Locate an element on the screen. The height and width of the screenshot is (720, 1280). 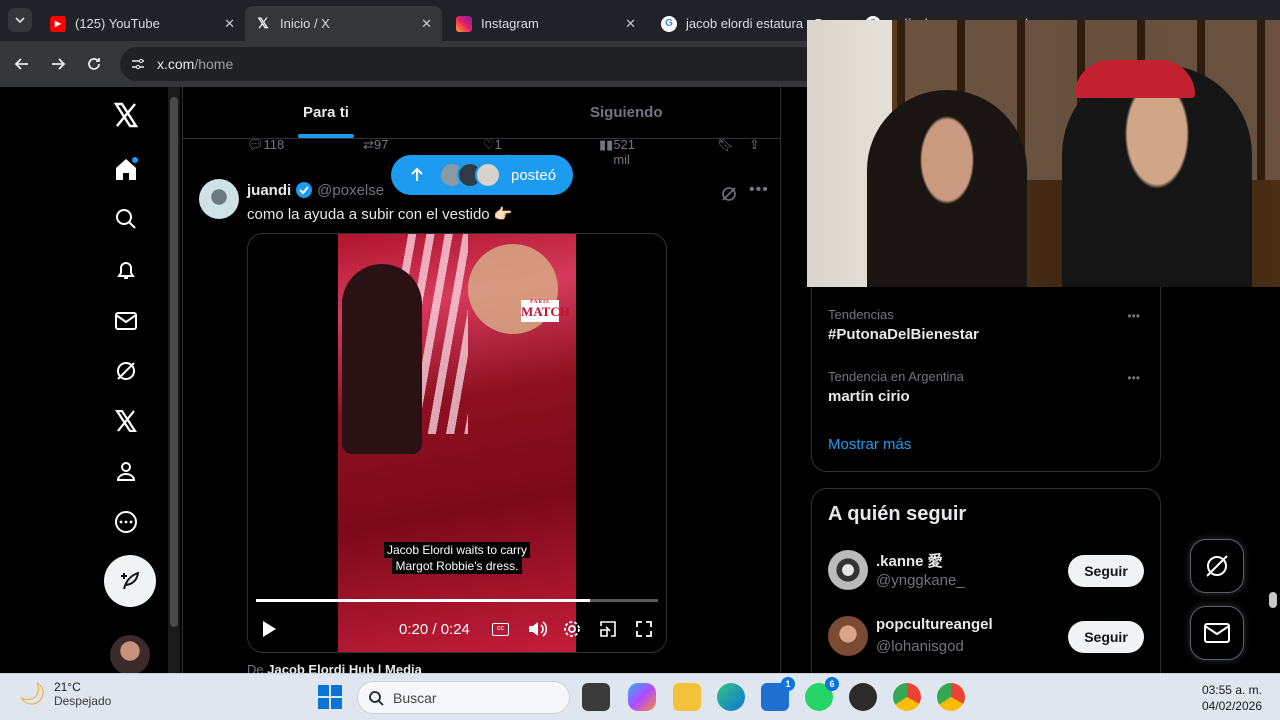
play-icon is located at coordinates (269, 629).